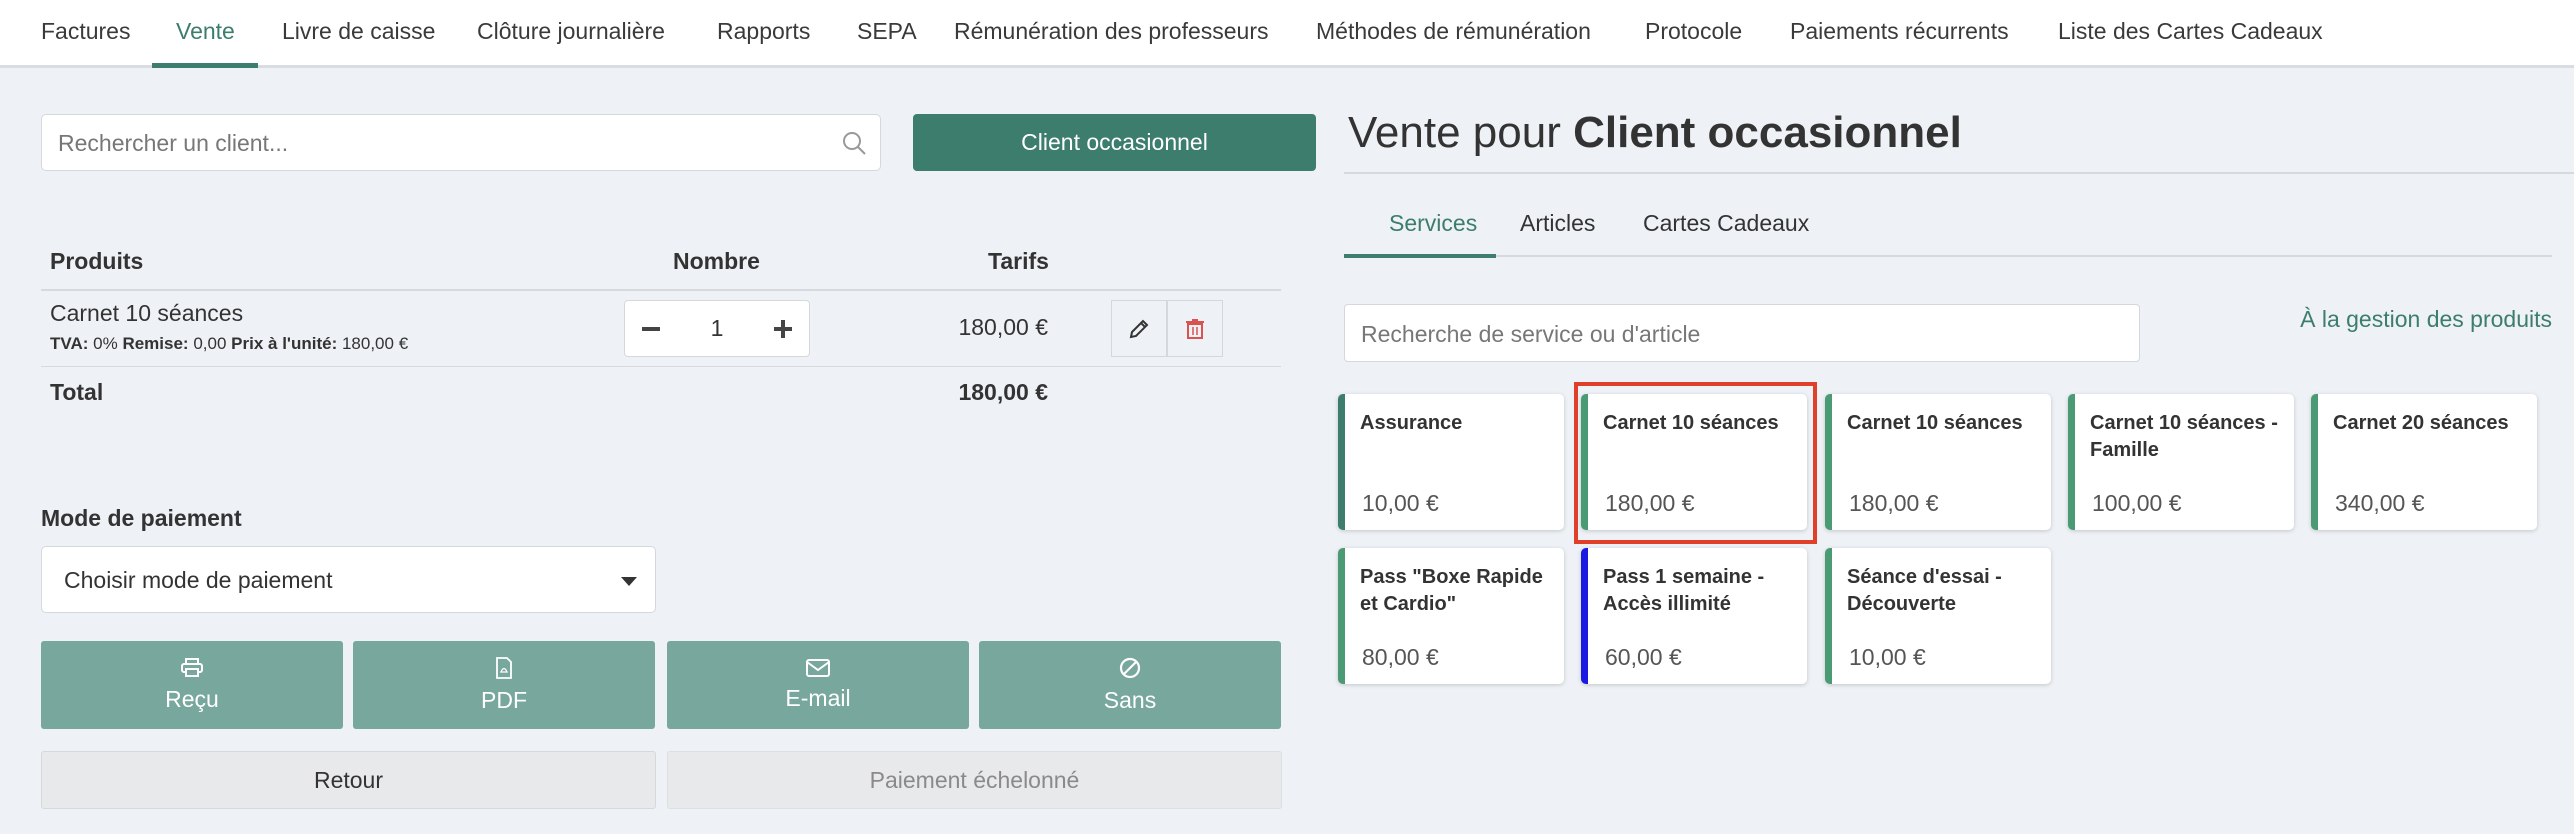 The height and width of the screenshot is (834, 2574). I want to click on no-receipt-button-label: Sans, so click(1130, 699).